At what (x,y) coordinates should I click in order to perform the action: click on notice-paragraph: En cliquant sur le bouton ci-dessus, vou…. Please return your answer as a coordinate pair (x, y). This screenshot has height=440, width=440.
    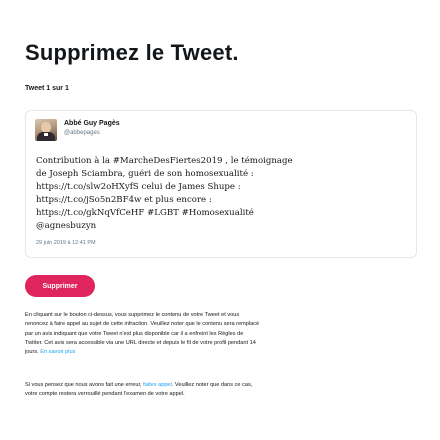
    Looking at the image, I should click on (222, 334).